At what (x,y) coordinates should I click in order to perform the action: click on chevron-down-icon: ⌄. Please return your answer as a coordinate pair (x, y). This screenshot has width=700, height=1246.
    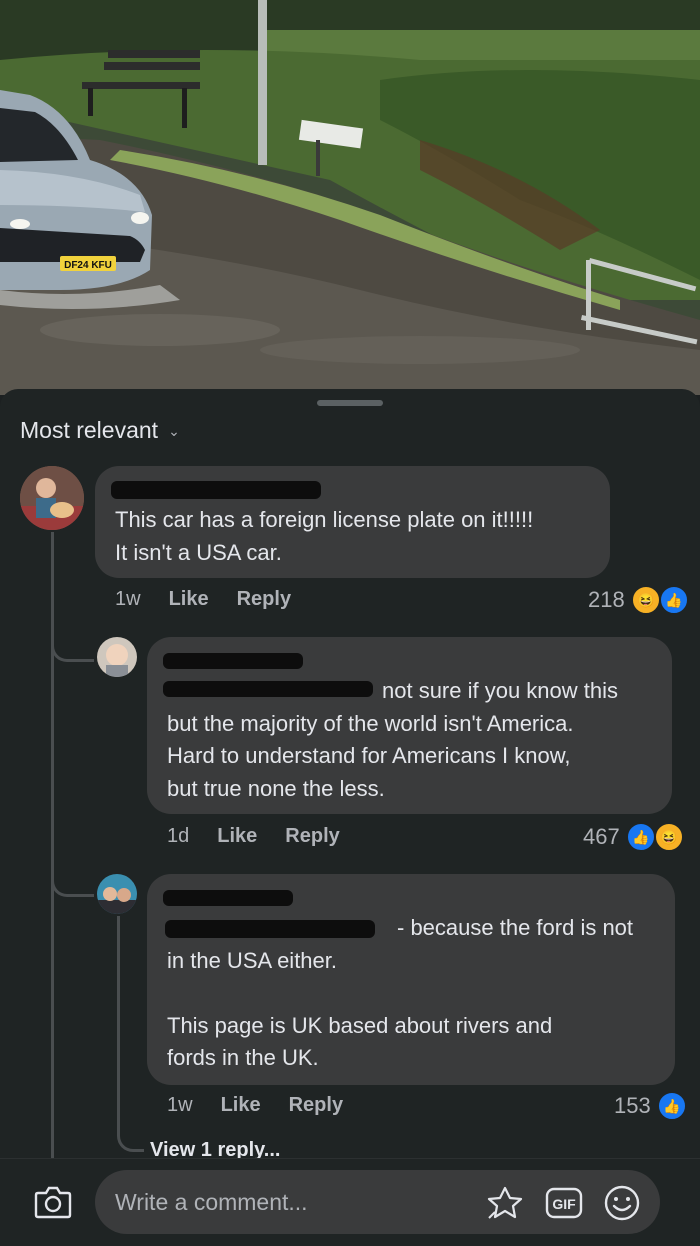
    Looking at the image, I should click on (174, 431).